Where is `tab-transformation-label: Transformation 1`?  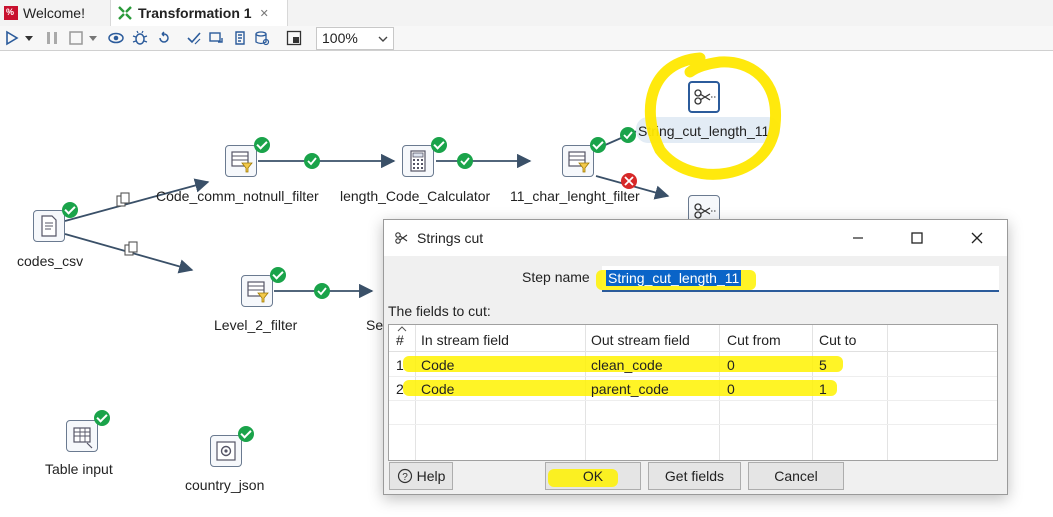 tab-transformation-label: Transformation 1 is located at coordinates (195, 13).